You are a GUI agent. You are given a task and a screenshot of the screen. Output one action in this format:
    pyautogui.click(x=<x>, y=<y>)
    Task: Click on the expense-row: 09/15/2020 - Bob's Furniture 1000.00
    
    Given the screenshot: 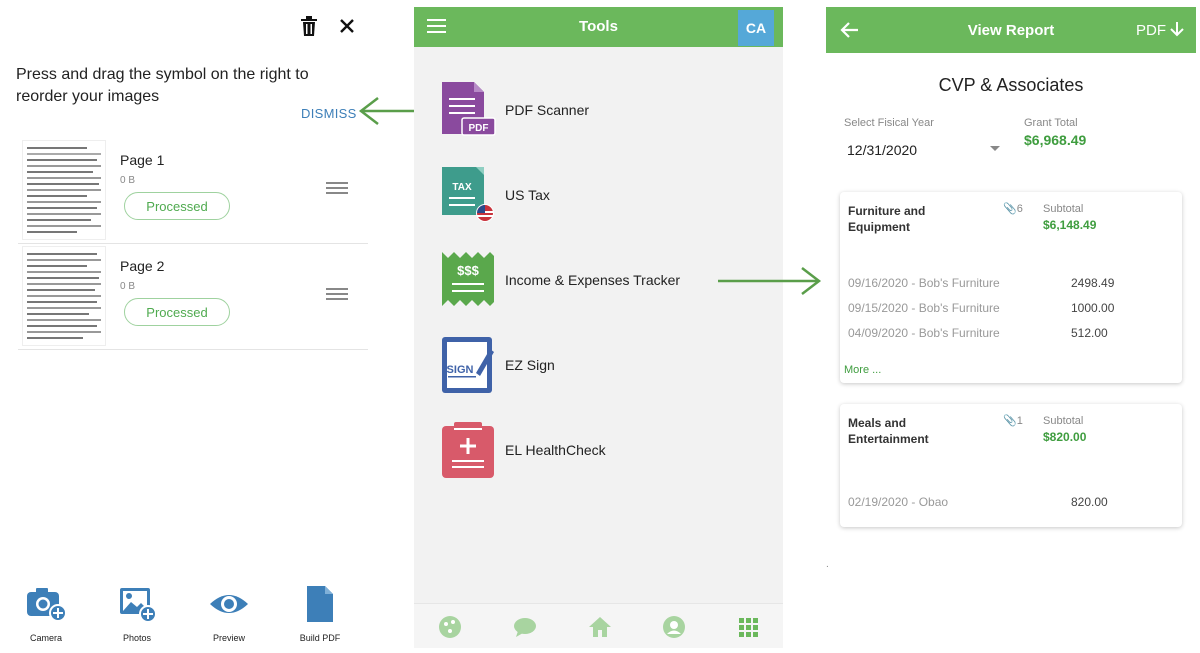 What is the action you would take?
    pyautogui.click(x=1008, y=308)
    